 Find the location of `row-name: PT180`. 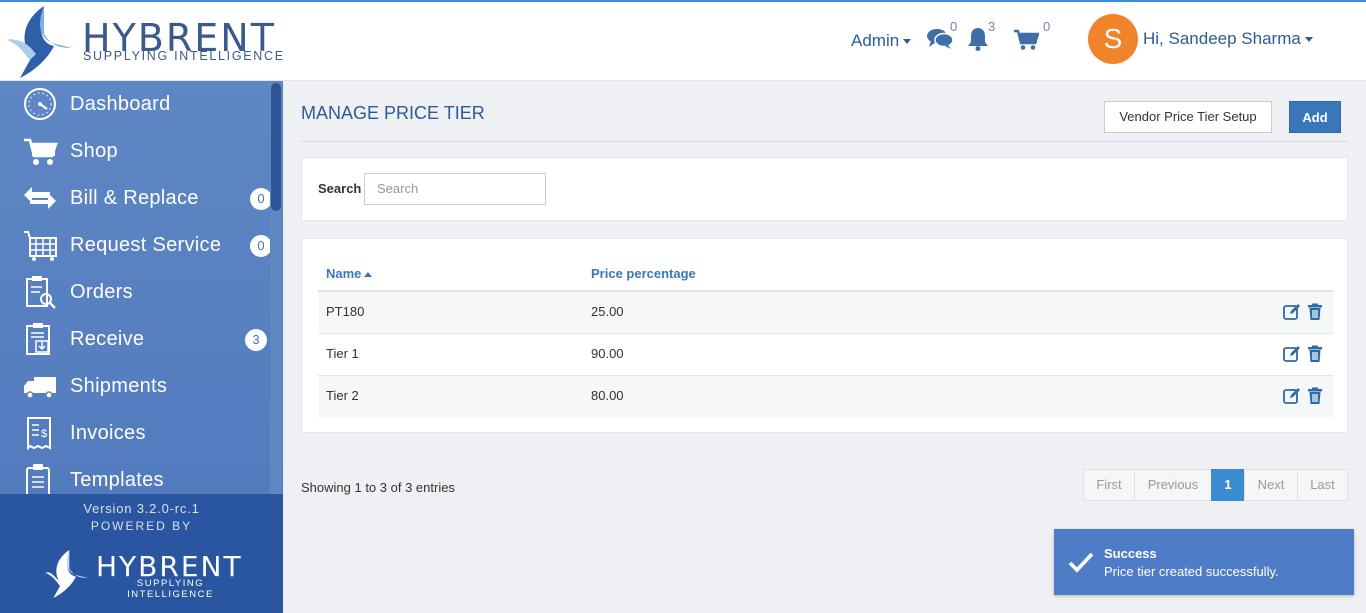

row-name: PT180 is located at coordinates (345, 311).